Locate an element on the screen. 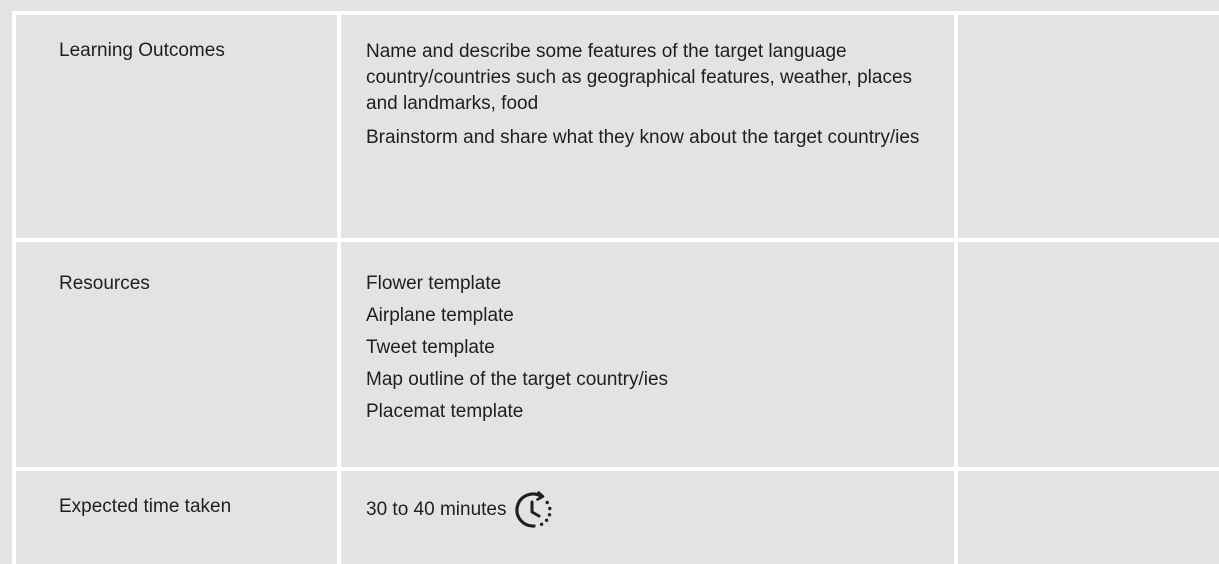 This screenshot has width=1219, height=564. resource-item: Airplane template is located at coordinates (440, 315).